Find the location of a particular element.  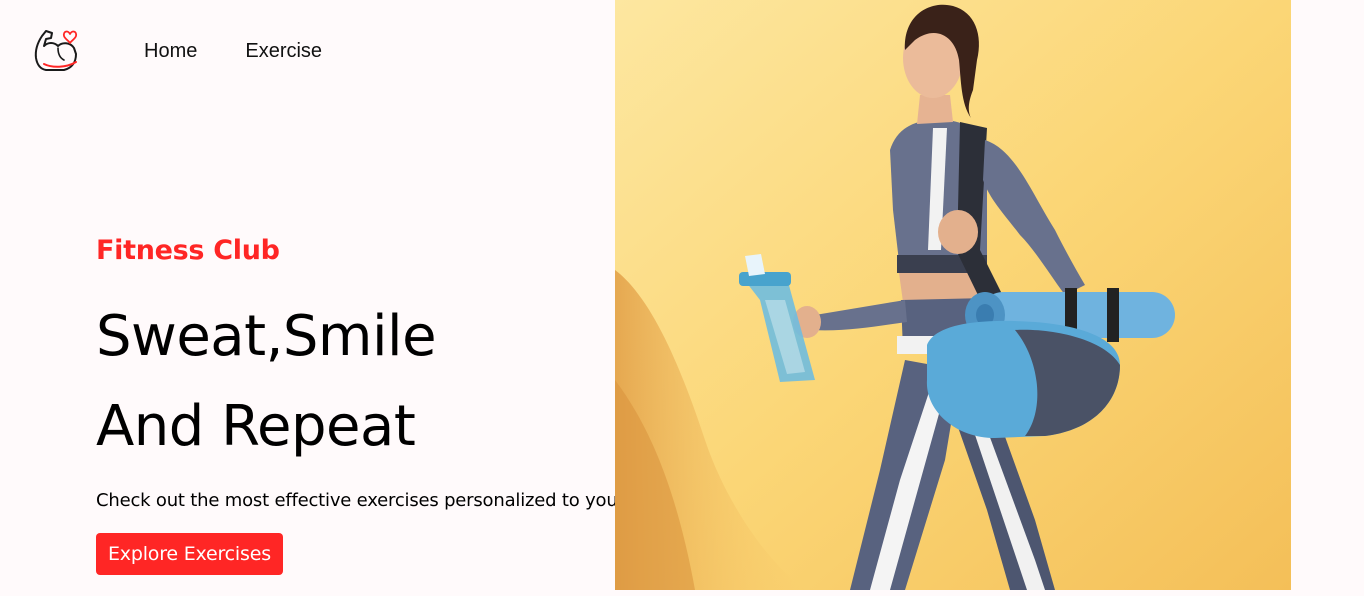

hero-title-line-2: And Repeat is located at coordinates (256, 426).